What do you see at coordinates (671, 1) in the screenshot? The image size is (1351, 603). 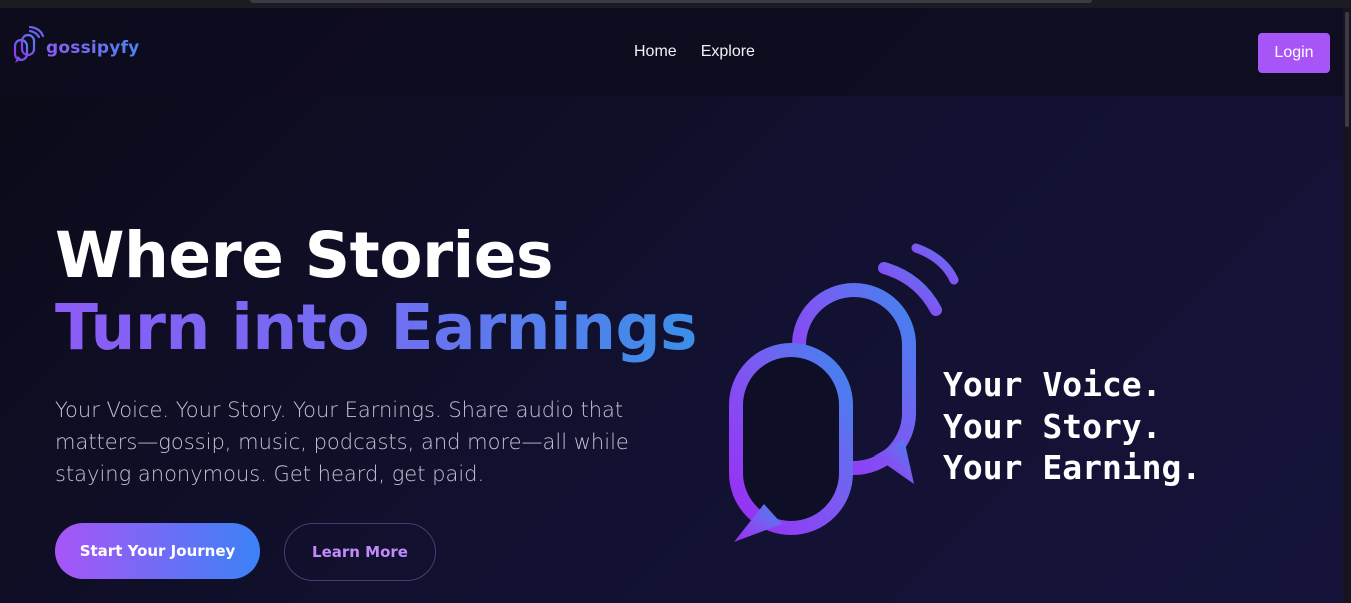 I see `browser-tab-edge` at bounding box center [671, 1].